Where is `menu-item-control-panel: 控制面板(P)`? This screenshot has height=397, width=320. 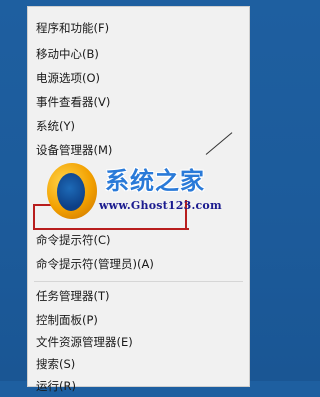
menu-item-control-panel: 控制面板(P) is located at coordinates (138, 320).